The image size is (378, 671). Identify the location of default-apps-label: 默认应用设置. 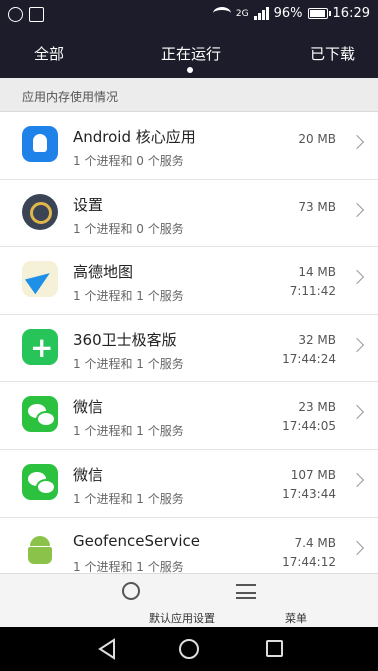
(182, 618).